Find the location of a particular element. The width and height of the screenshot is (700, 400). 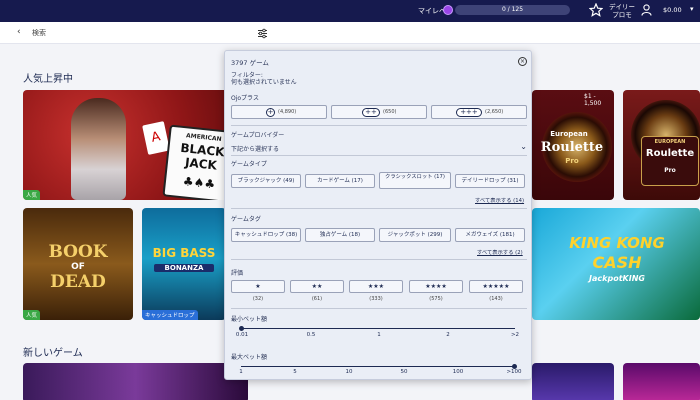

rating-1-count: (32) is located at coordinates (258, 299).